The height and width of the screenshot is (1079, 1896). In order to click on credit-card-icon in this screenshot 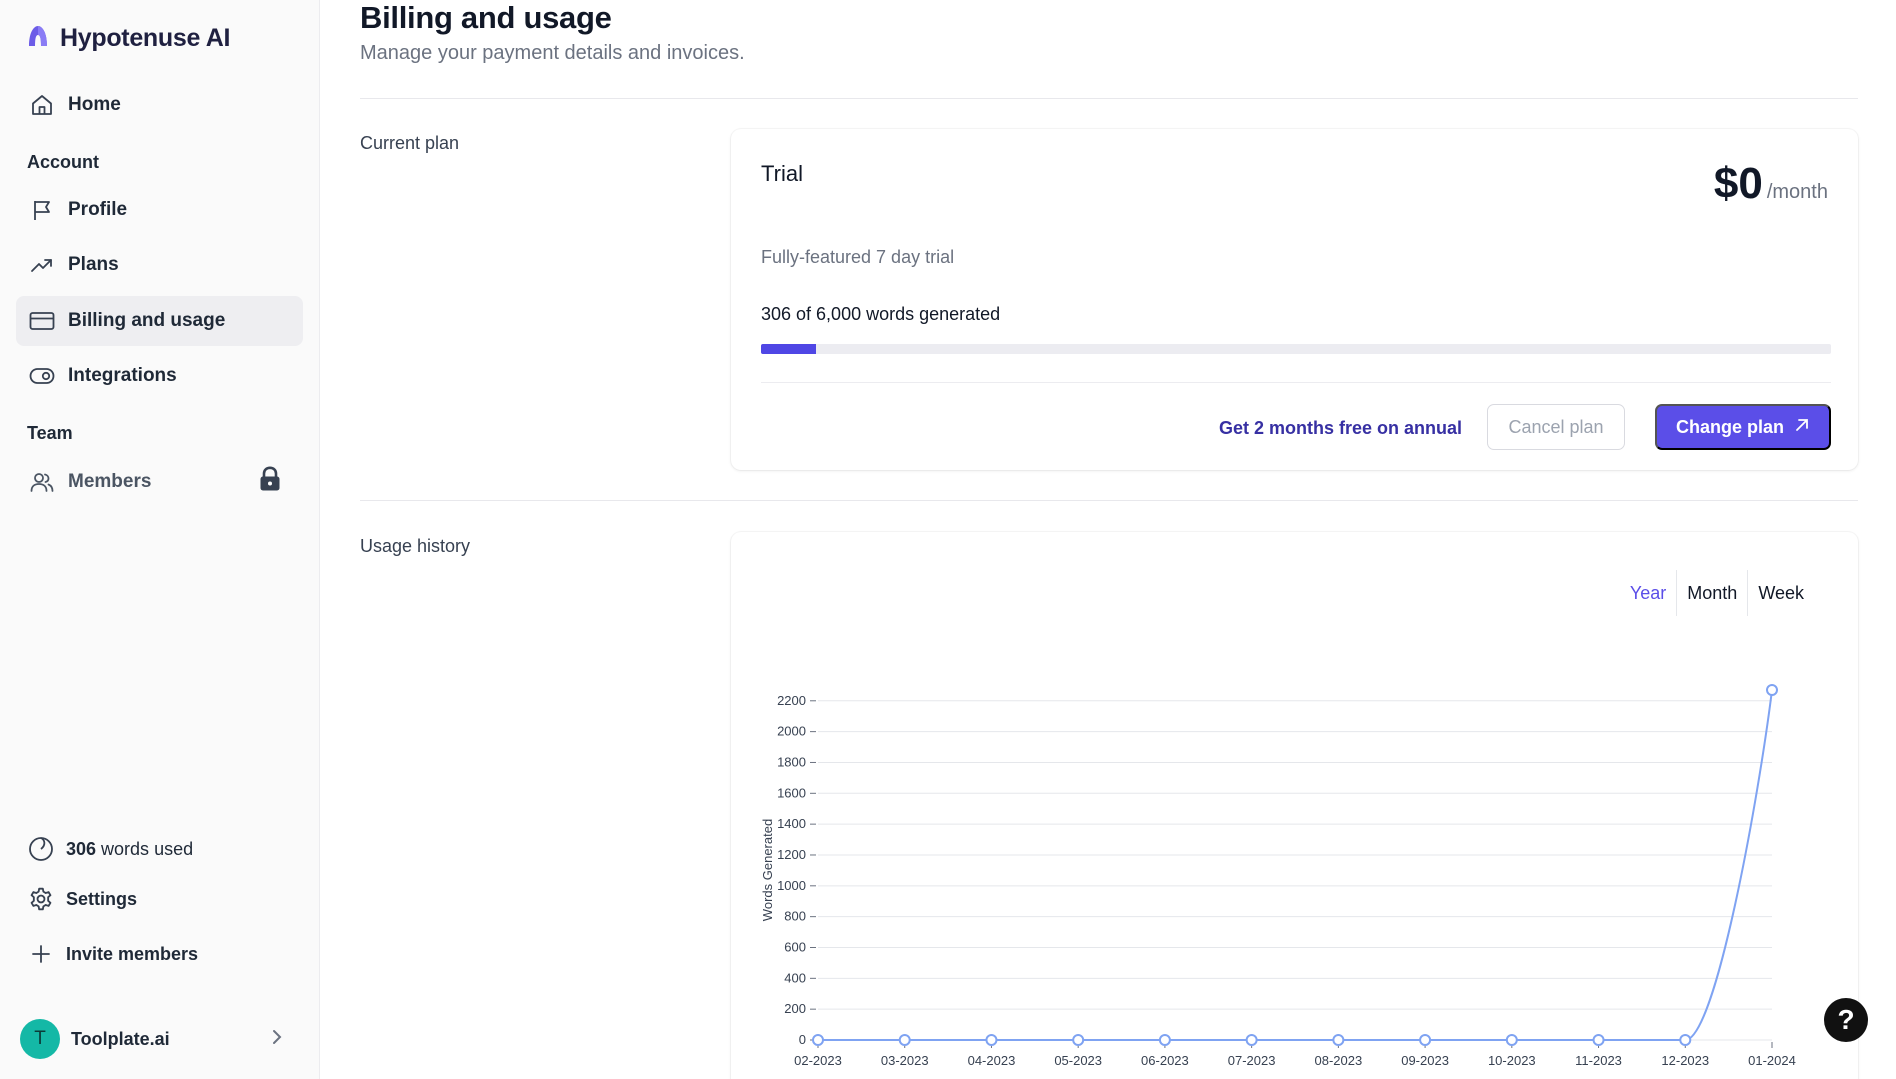, I will do `click(42, 321)`.